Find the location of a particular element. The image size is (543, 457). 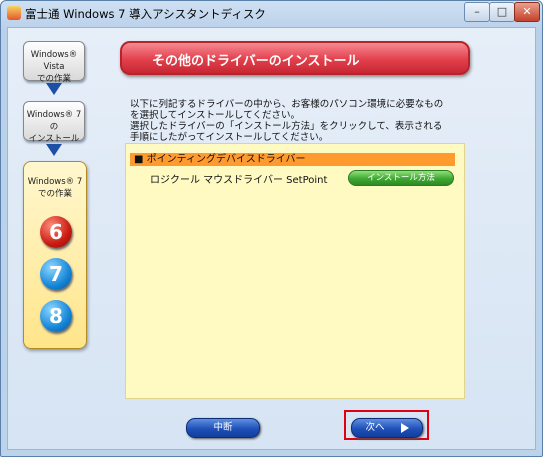

step-number-8-icon: 8 is located at coordinates (56, 316).